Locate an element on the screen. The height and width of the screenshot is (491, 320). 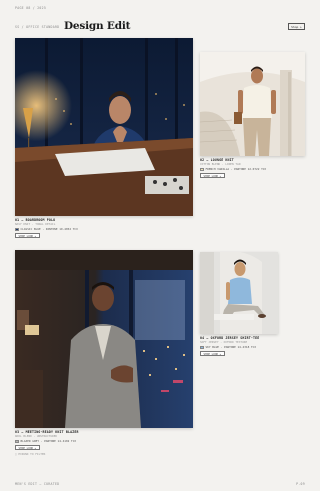
expand-filter-toggle: □ Expand to filter is located at coordinates (104, 454).